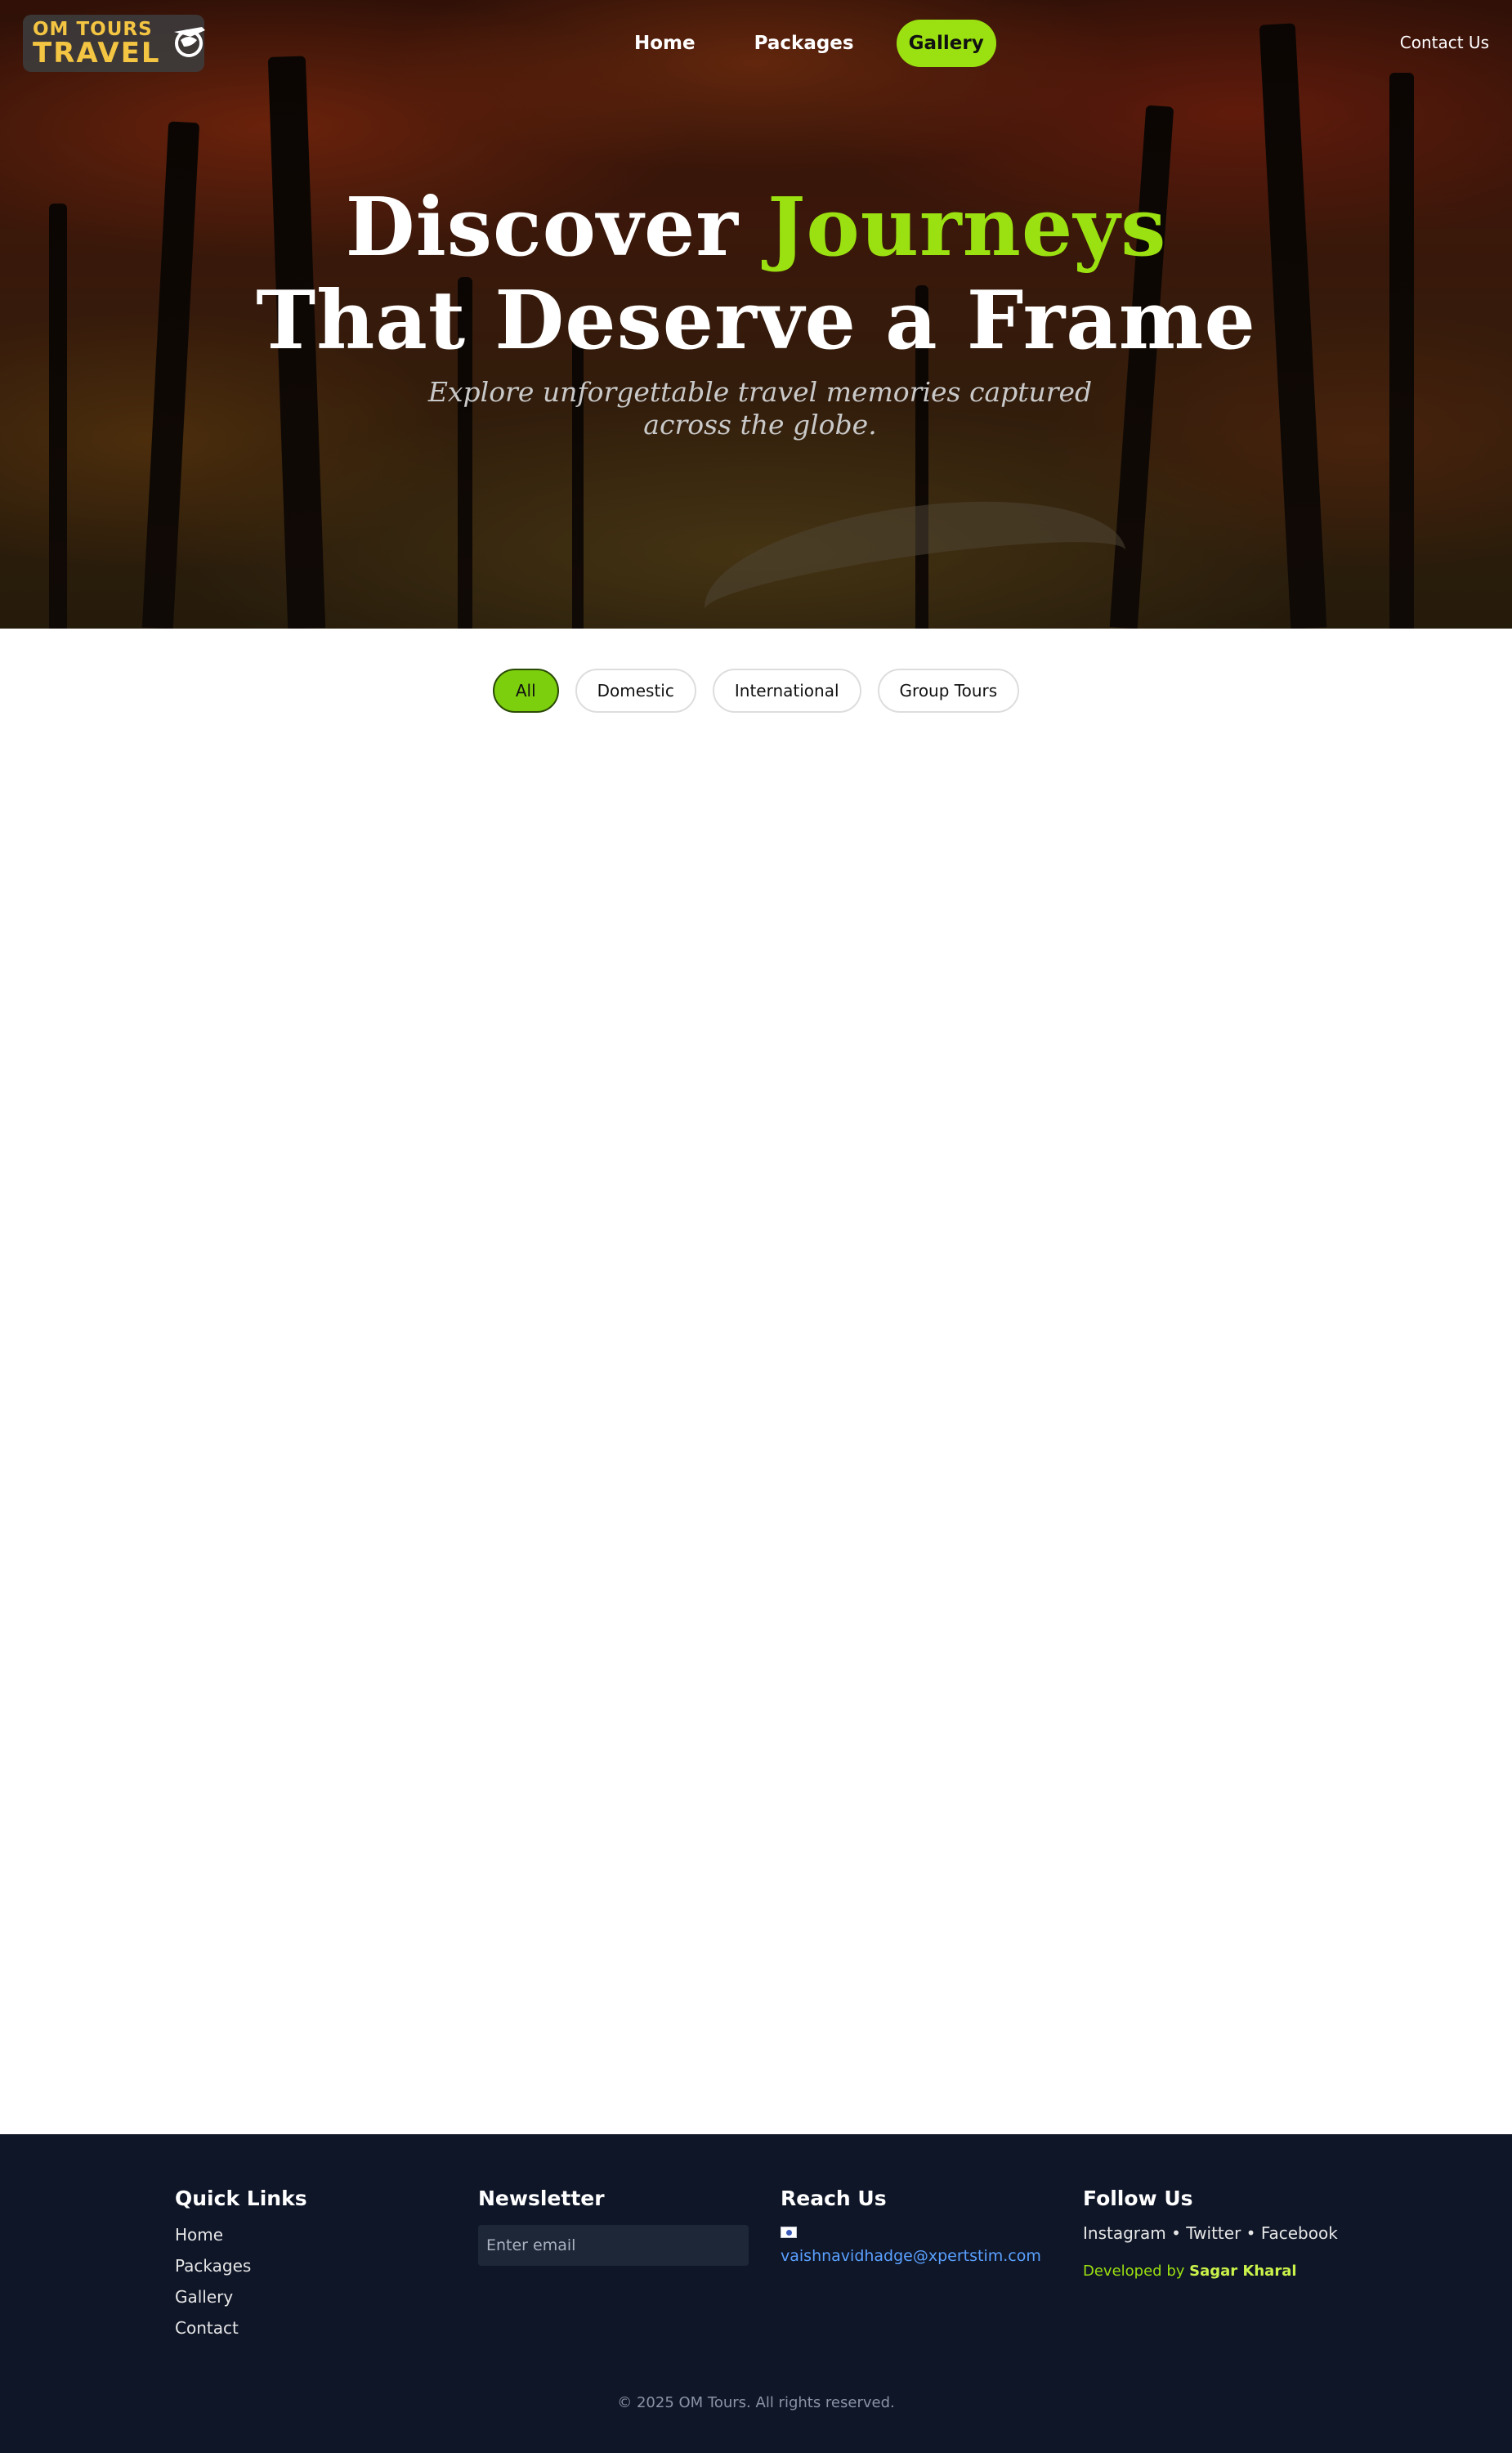  I want to click on footer-link-home: Home, so click(241, 2235).